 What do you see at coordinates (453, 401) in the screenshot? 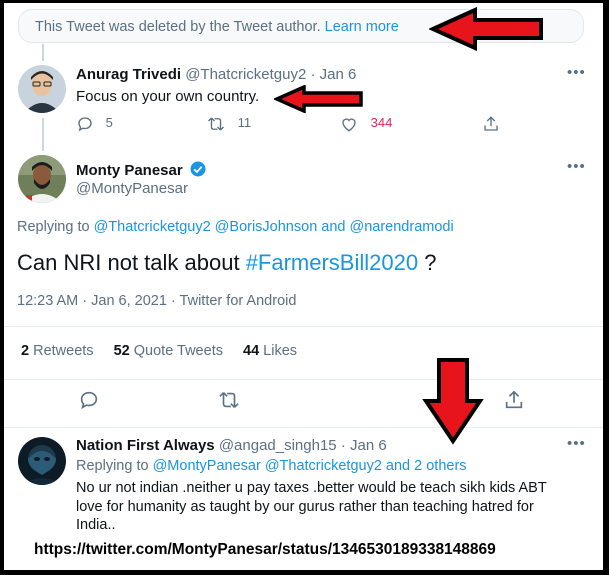
I see `red-arrow-down-icon` at bounding box center [453, 401].